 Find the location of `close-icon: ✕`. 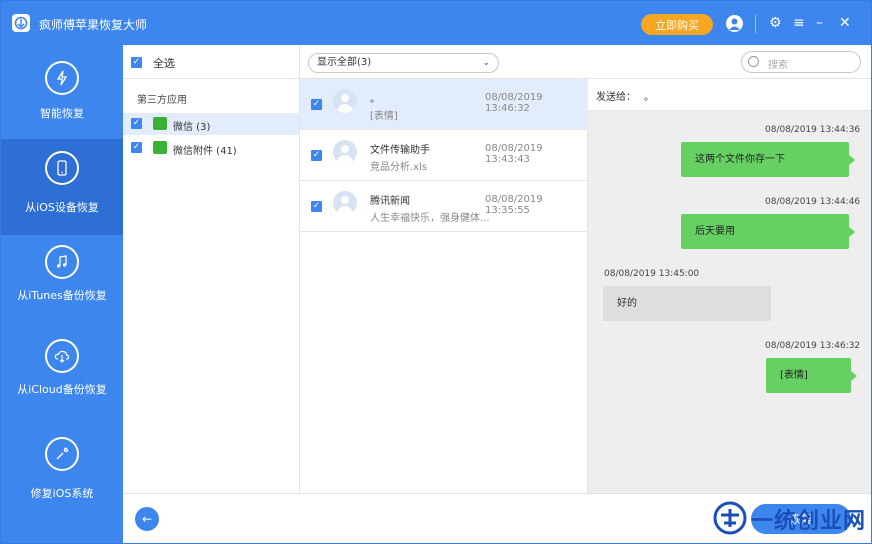

close-icon: ✕ is located at coordinates (845, 23).